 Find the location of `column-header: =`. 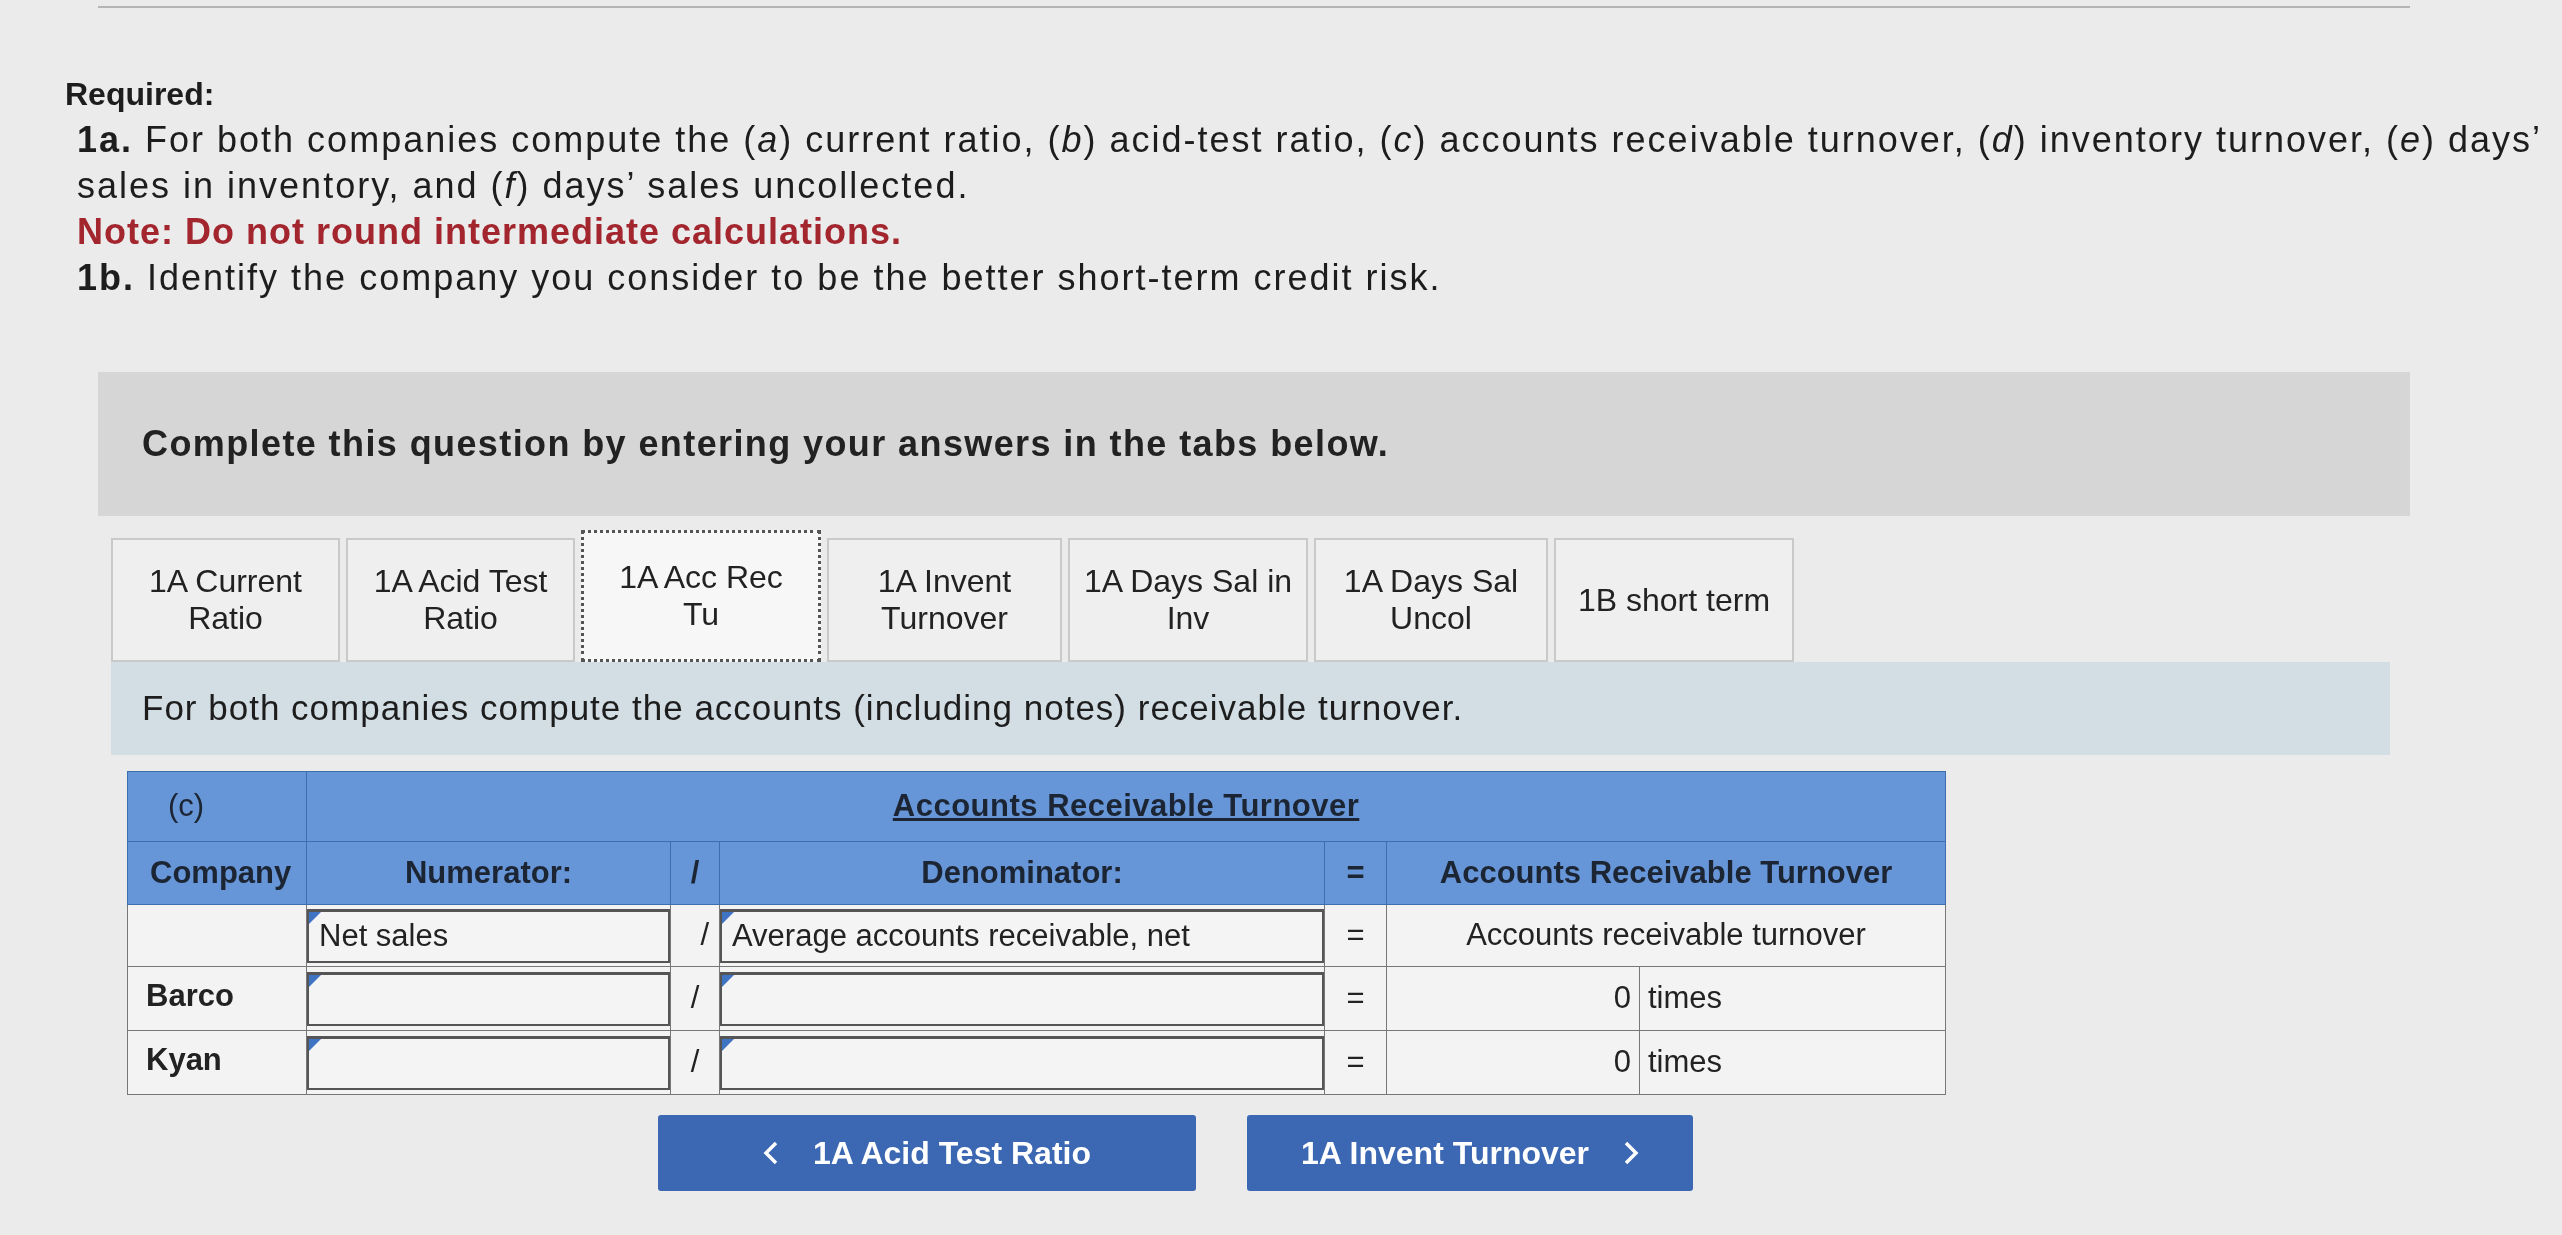

column-header: = is located at coordinates (1355, 872).